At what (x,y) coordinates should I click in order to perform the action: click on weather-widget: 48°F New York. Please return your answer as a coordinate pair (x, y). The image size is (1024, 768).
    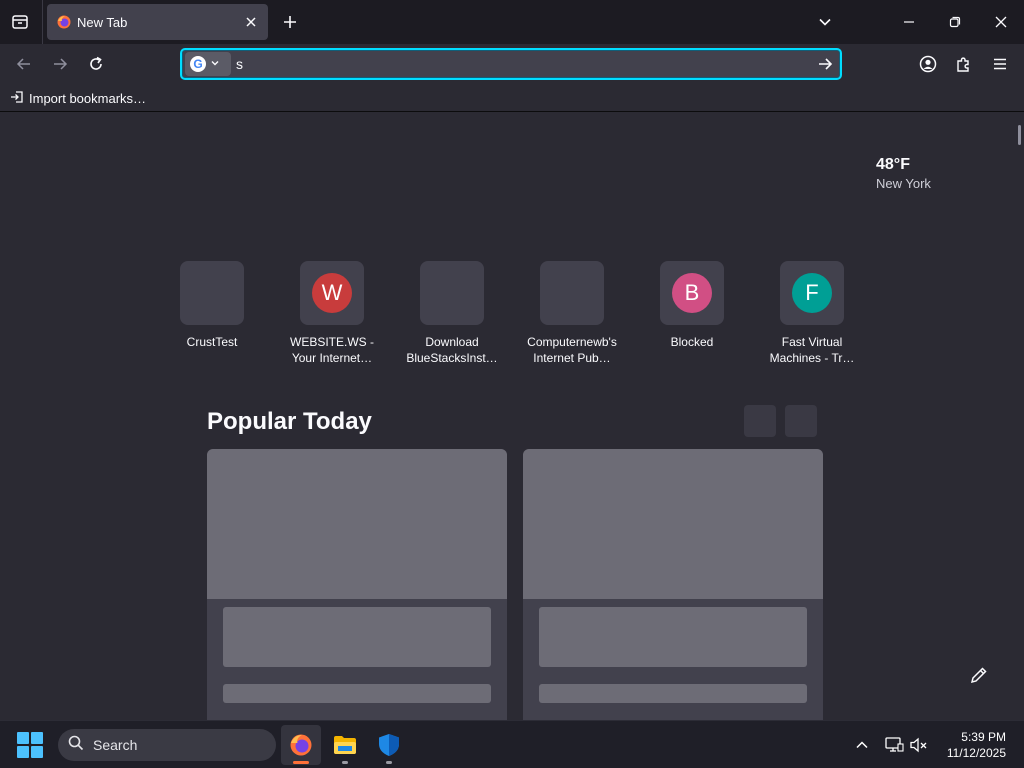
    Looking at the image, I should click on (903, 173).